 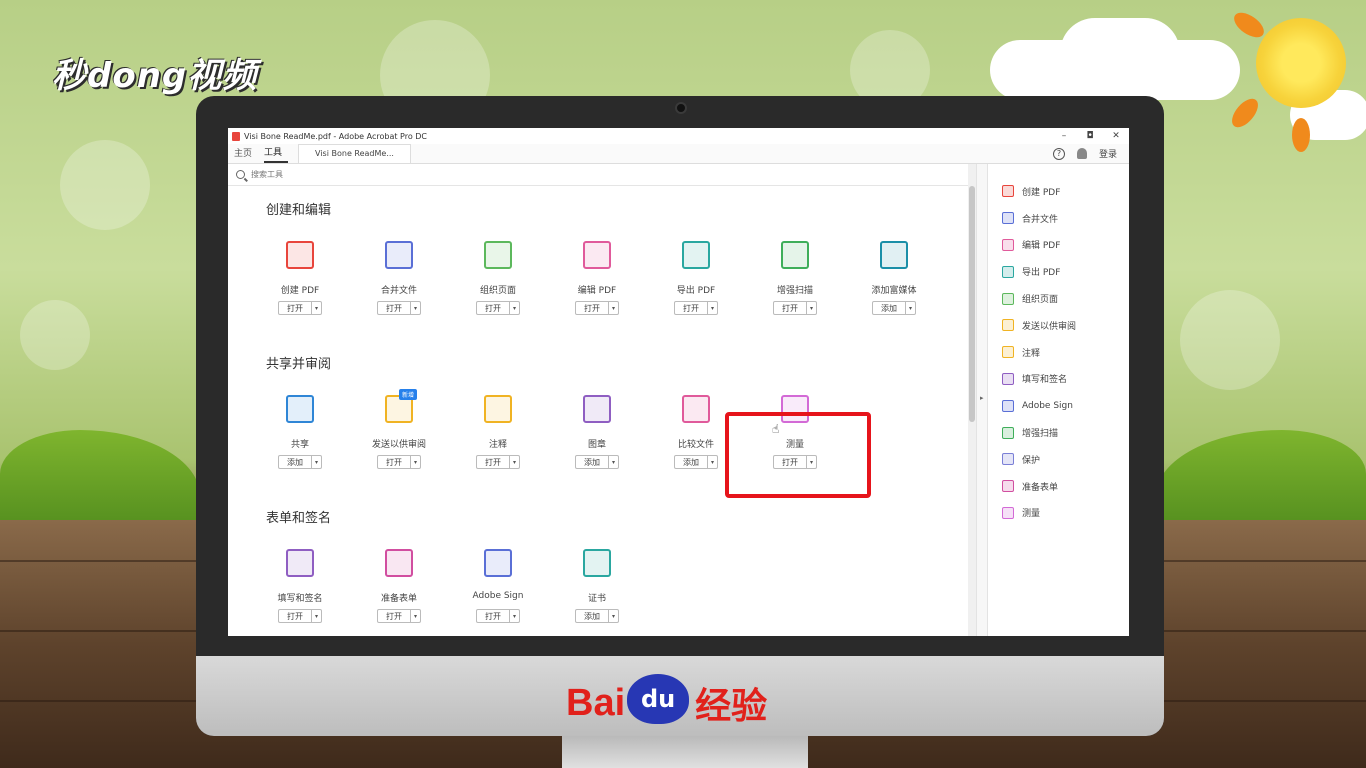 What do you see at coordinates (795, 289) in the screenshot?
I see `tool-label: 增强扫描` at bounding box center [795, 289].